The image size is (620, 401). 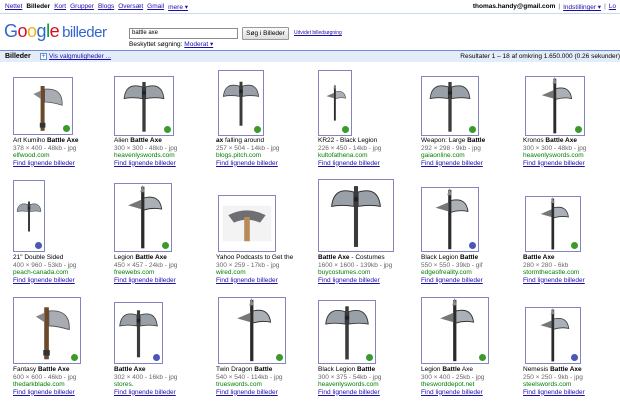 What do you see at coordinates (248, 265) in the screenshot?
I see `result-meta: 300 × 259 - 17kb - jpg` at bounding box center [248, 265].